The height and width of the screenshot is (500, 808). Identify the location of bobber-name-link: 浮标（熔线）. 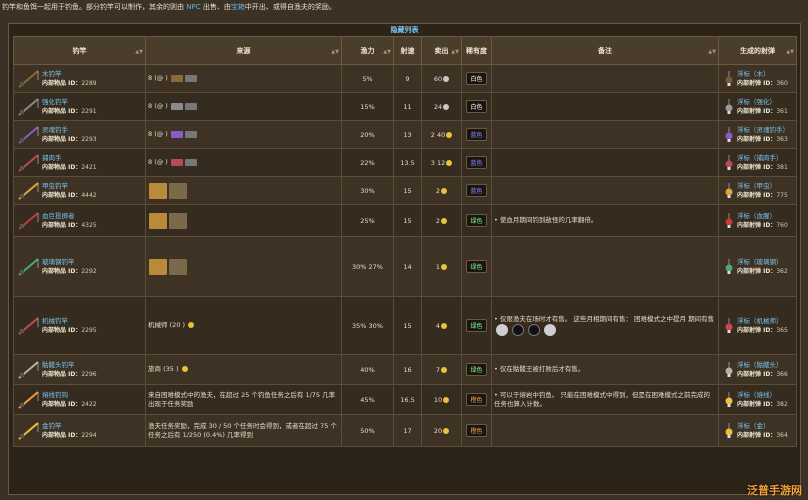
(756, 395).